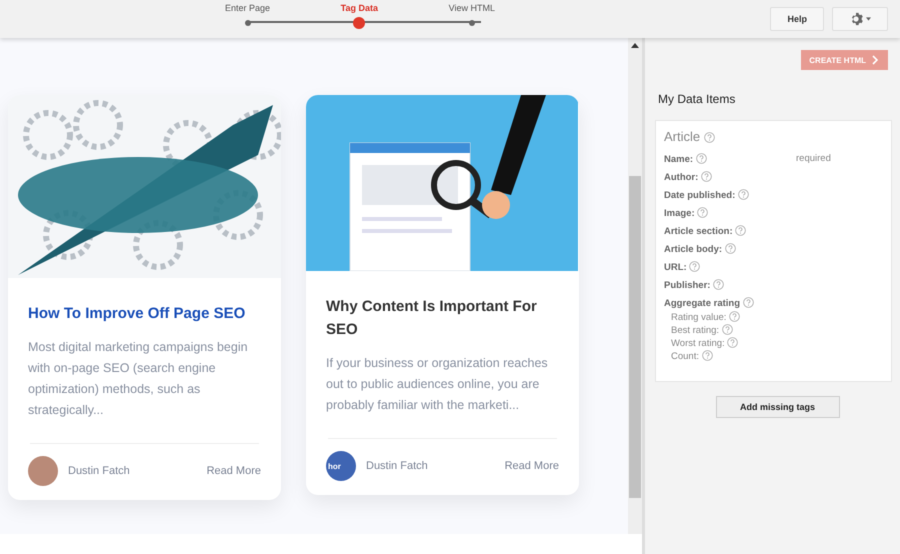 The height and width of the screenshot is (554, 900). What do you see at coordinates (43, 471) in the screenshot?
I see `avatar` at bounding box center [43, 471].